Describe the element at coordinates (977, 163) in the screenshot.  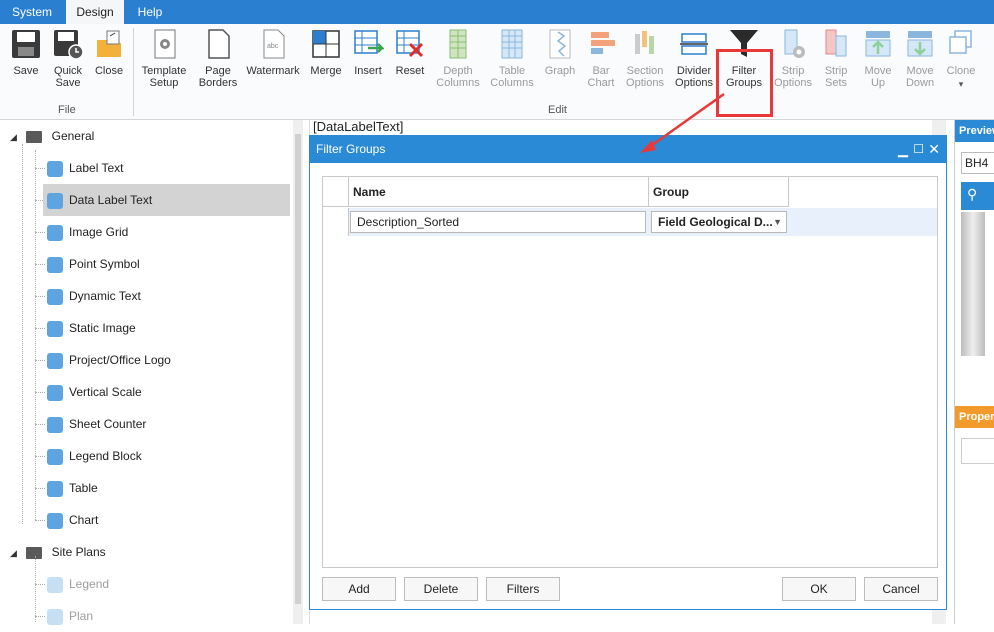
I see `borehole-select: BH4` at that location.